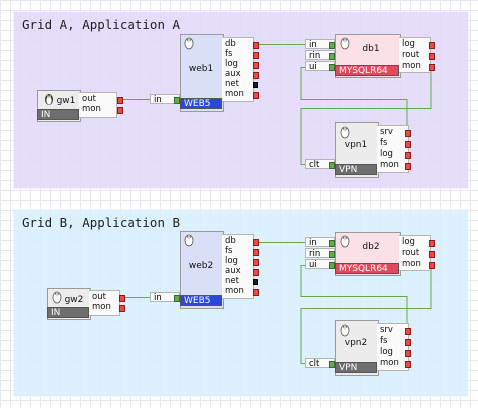 This screenshot has width=478, height=408. What do you see at coordinates (320, 44) in the screenshot?
I see `db1-input-in: in` at bounding box center [320, 44].